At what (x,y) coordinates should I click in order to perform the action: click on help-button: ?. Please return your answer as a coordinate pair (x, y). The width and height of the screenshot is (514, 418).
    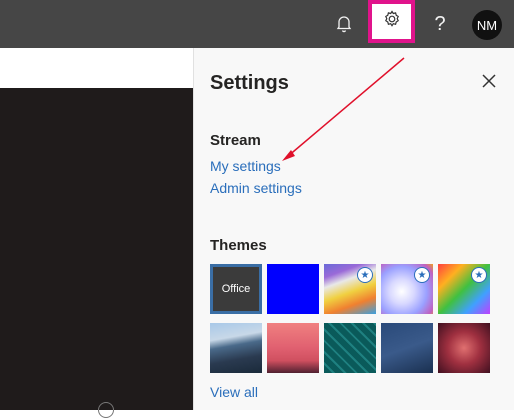
    Looking at the image, I should click on (440, 24).